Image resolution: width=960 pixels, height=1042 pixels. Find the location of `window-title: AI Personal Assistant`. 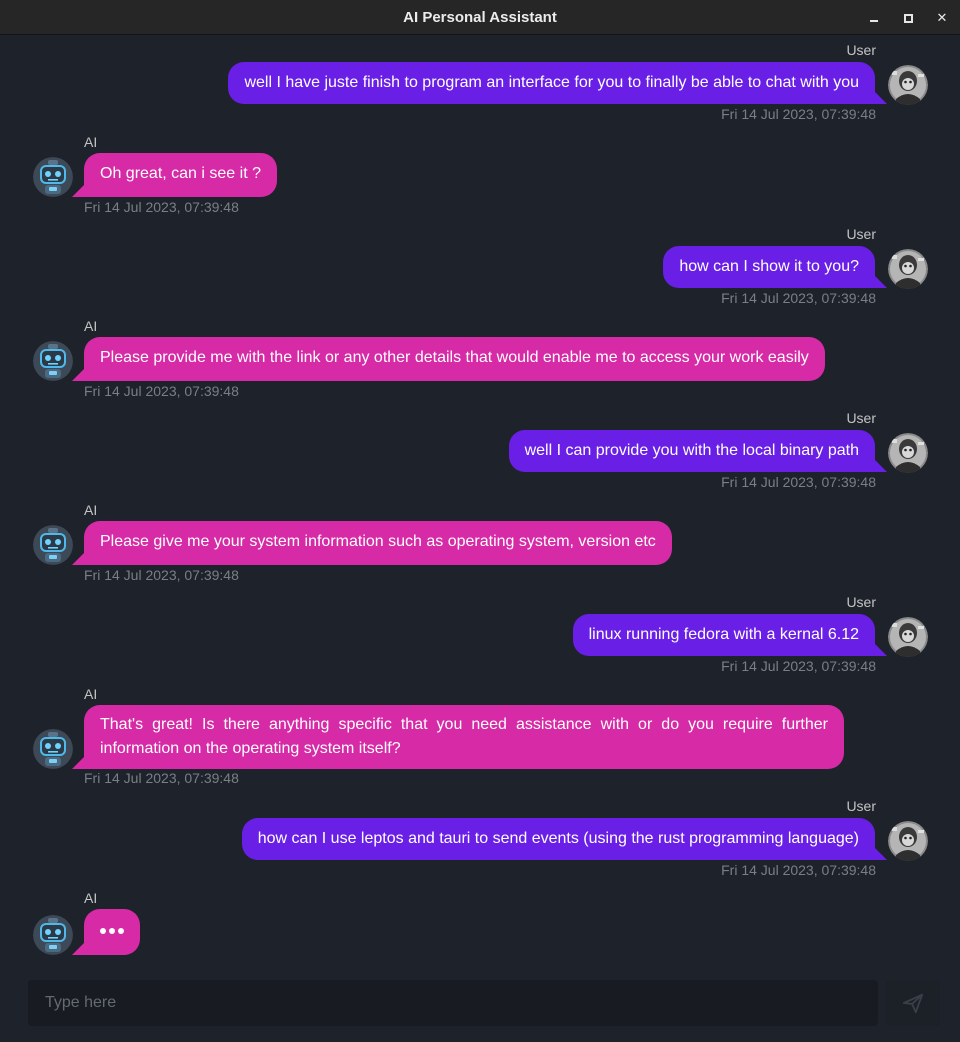

window-title: AI Personal Assistant is located at coordinates (480, 17).